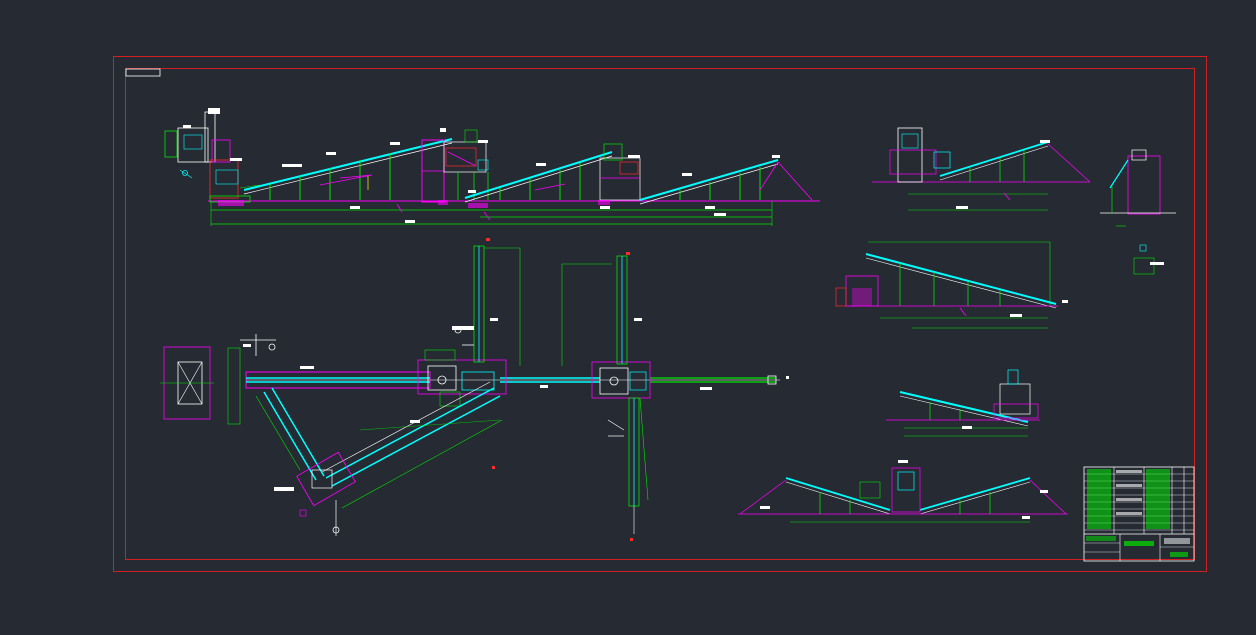 The height and width of the screenshot is (635, 1256). What do you see at coordinates (492, 167) in the screenshot?
I see `elevation-main-line` at bounding box center [492, 167].